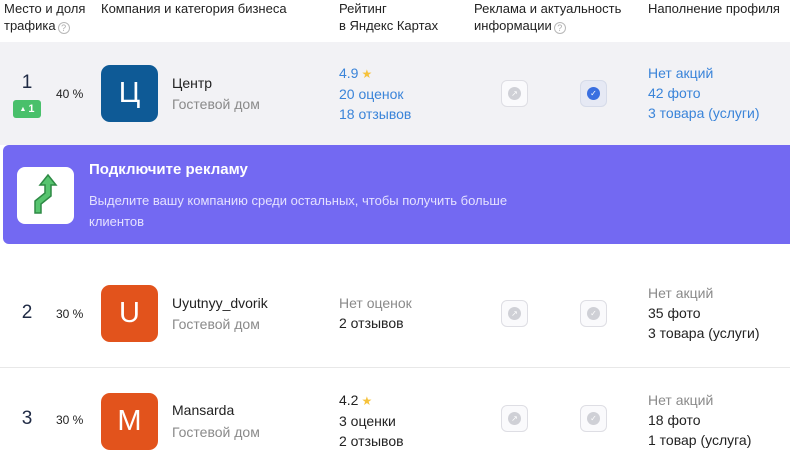  What do you see at coordinates (548, 17) in the screenshot?
I see `header-ads: Реклама и актуальность информации?` at bounding box center [548, 17].